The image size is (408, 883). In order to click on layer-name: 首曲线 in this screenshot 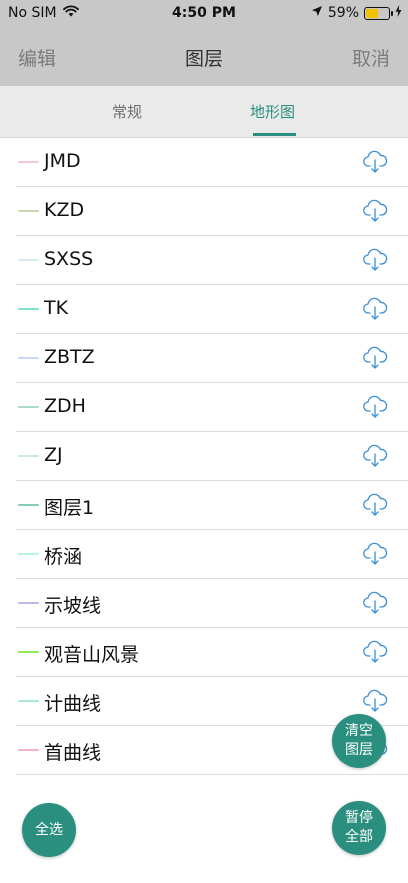, I will do `click(73, 753)`.